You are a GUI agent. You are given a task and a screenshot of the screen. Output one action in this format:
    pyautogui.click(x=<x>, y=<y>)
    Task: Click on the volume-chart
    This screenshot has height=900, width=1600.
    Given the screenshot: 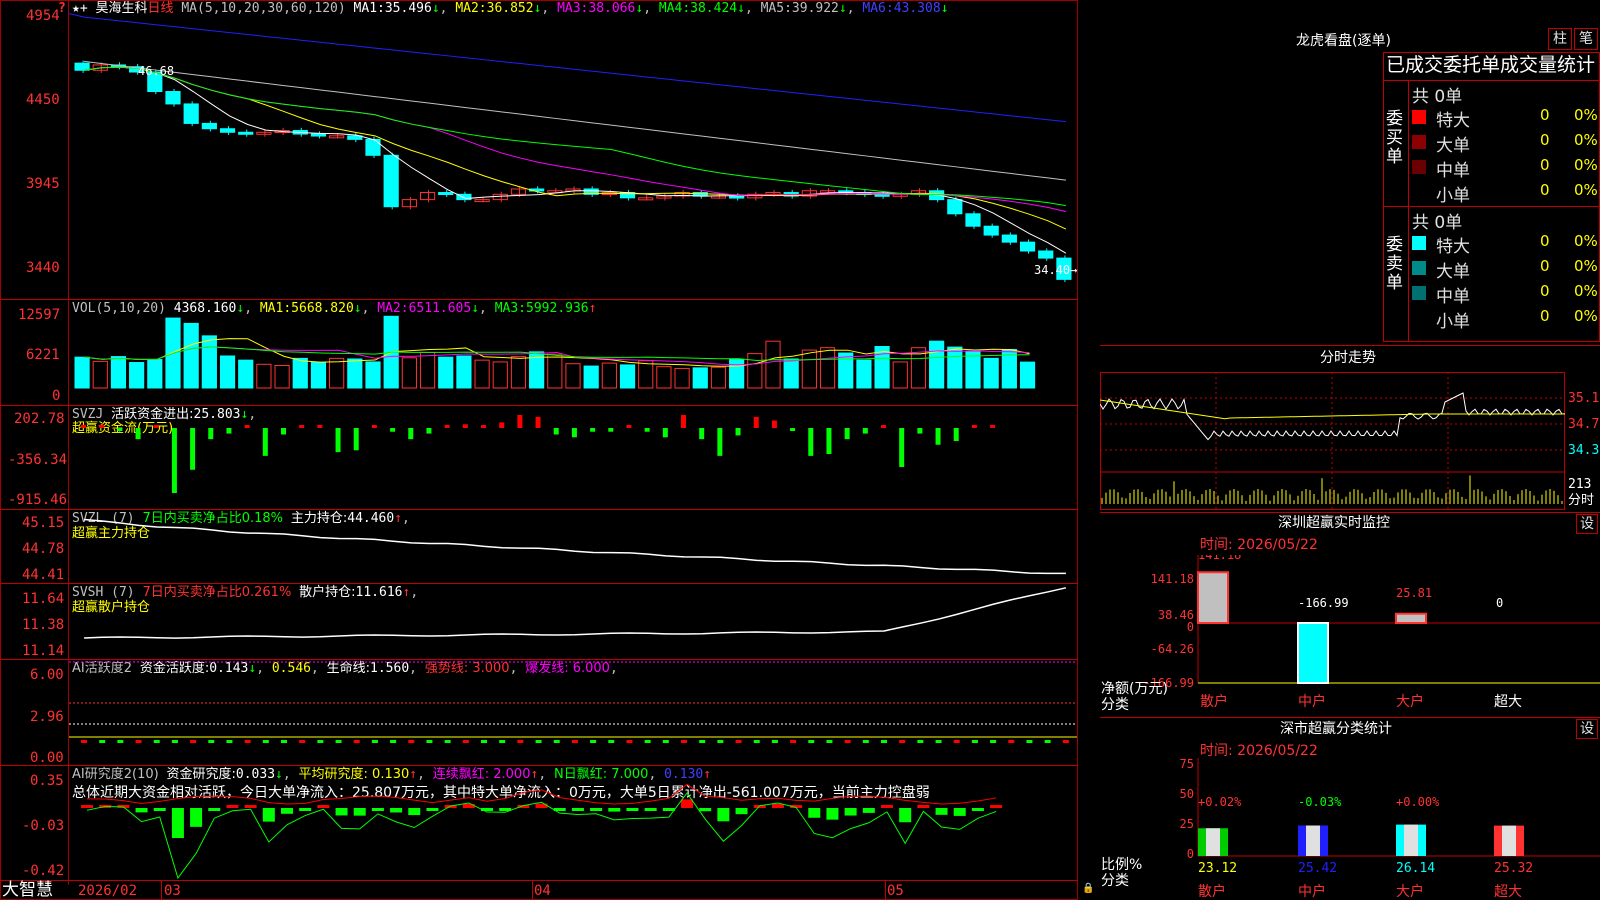 What is the action you would take?
    pyautogui.click(x=573, y=352)
    